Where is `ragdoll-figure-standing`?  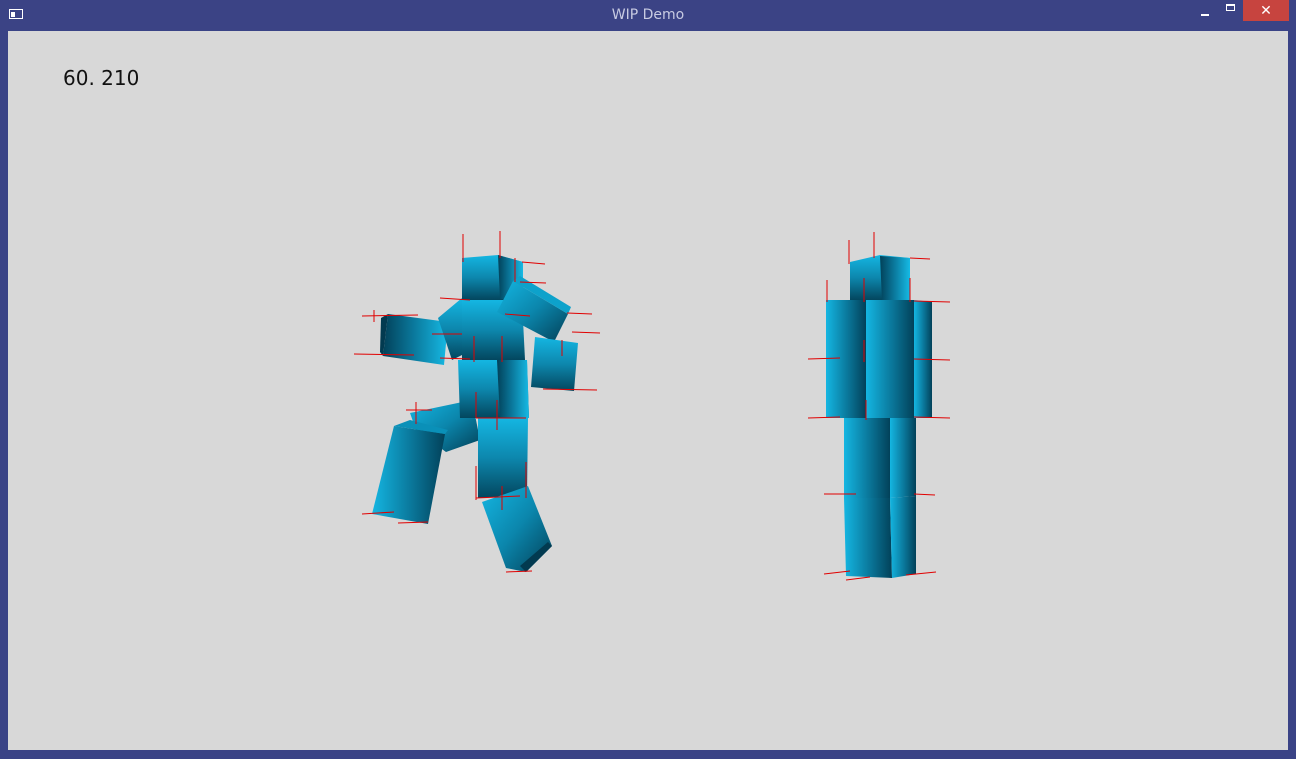 ragdoll-figure-standing is located at coordinates (879, 406).